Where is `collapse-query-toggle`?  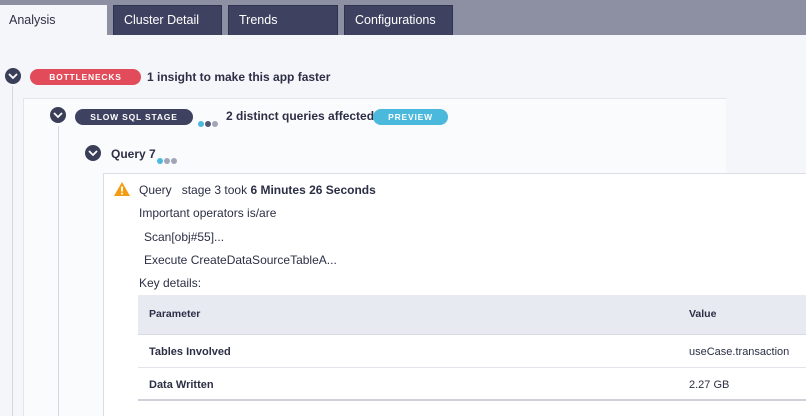 collapse-query-toggle is located at coordinates (93, 153).